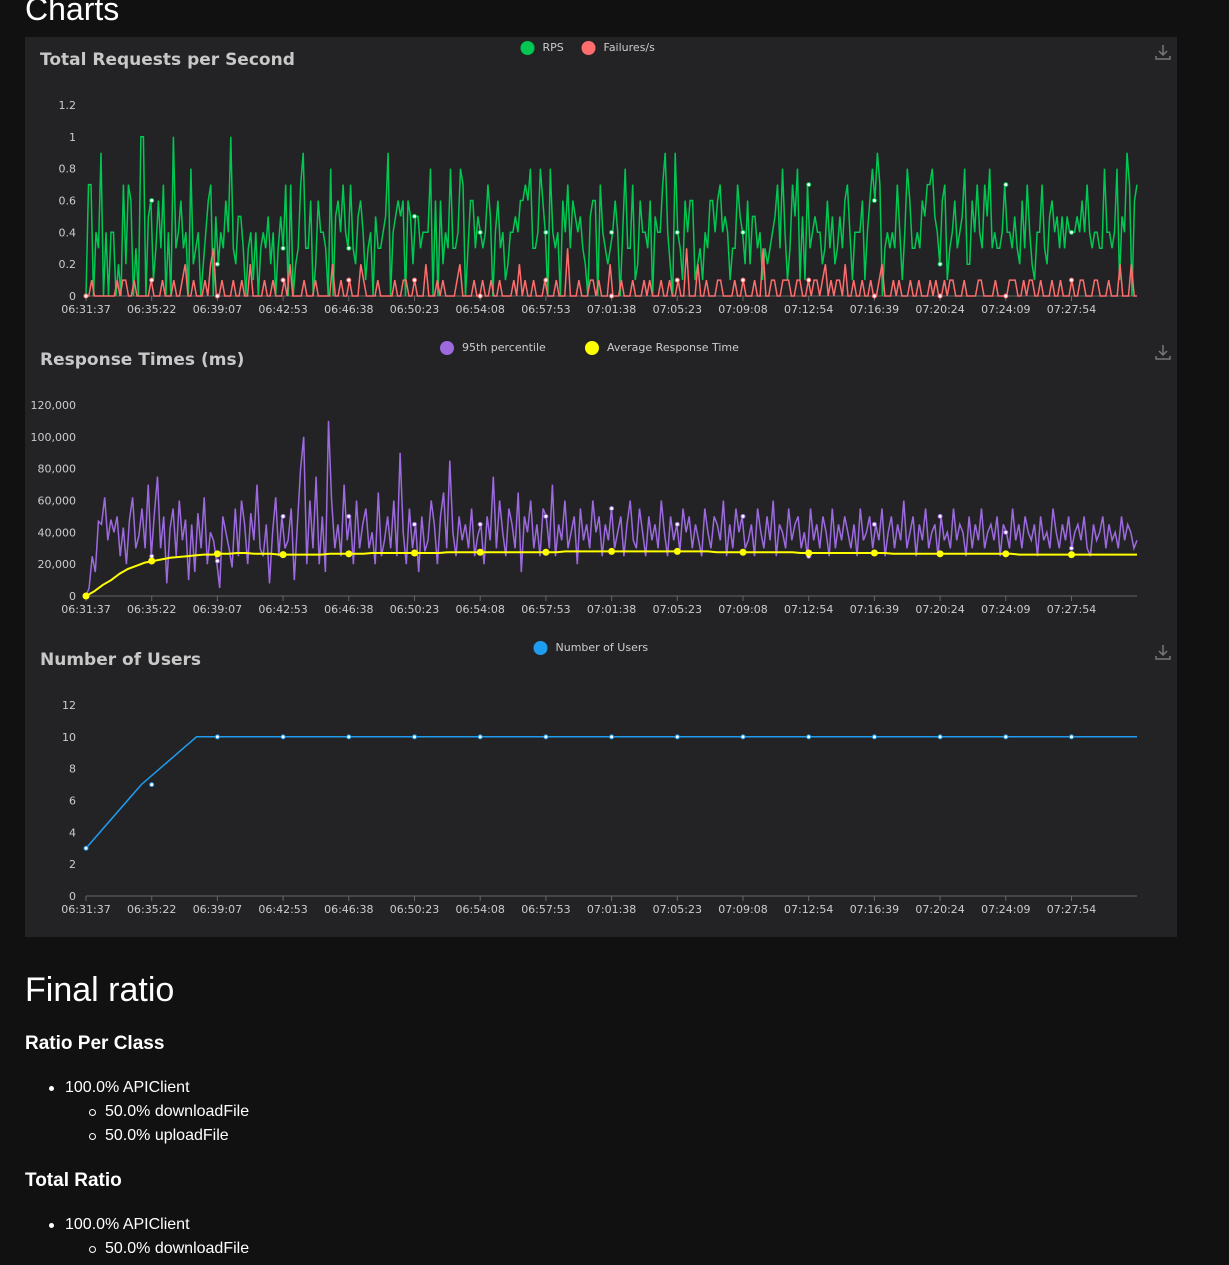 This screenshot has width=1229, height=1265. Describe the element at coordinates (72, 769) in the screenshot. I see `y-tick-label: 8` at that location.